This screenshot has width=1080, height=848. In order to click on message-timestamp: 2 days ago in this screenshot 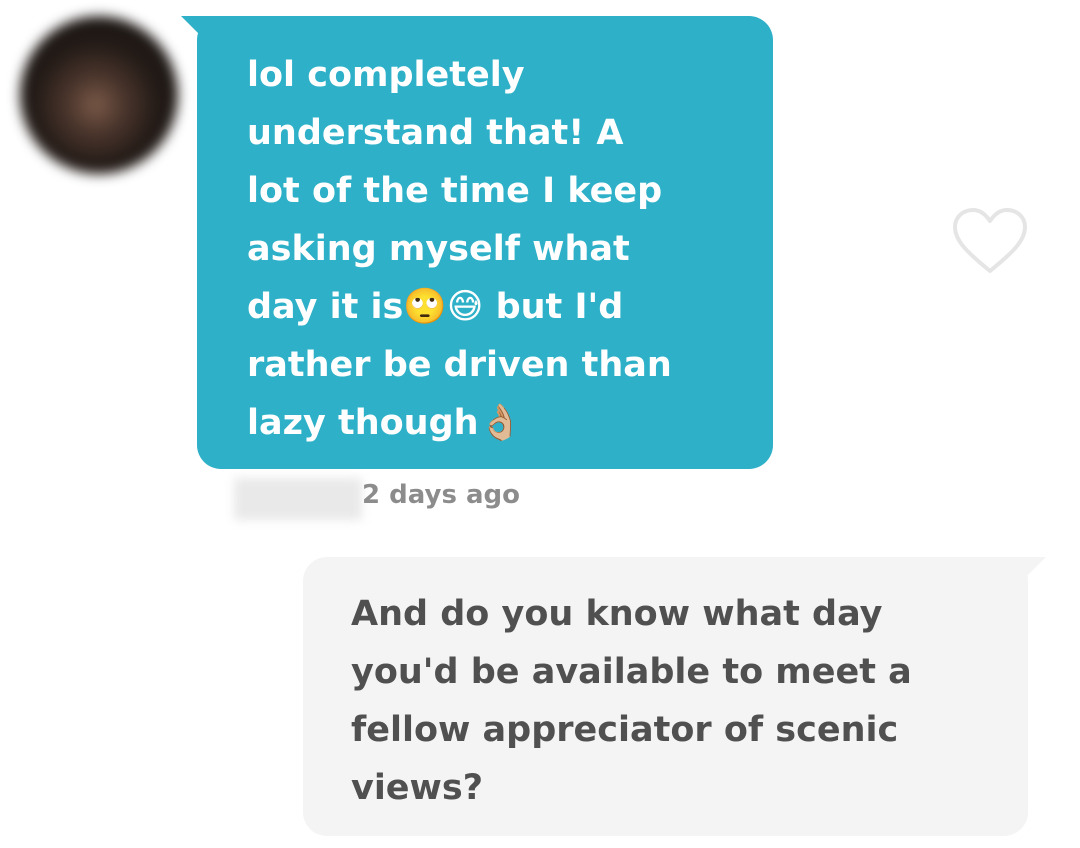, I will do `click(441, 495)`.